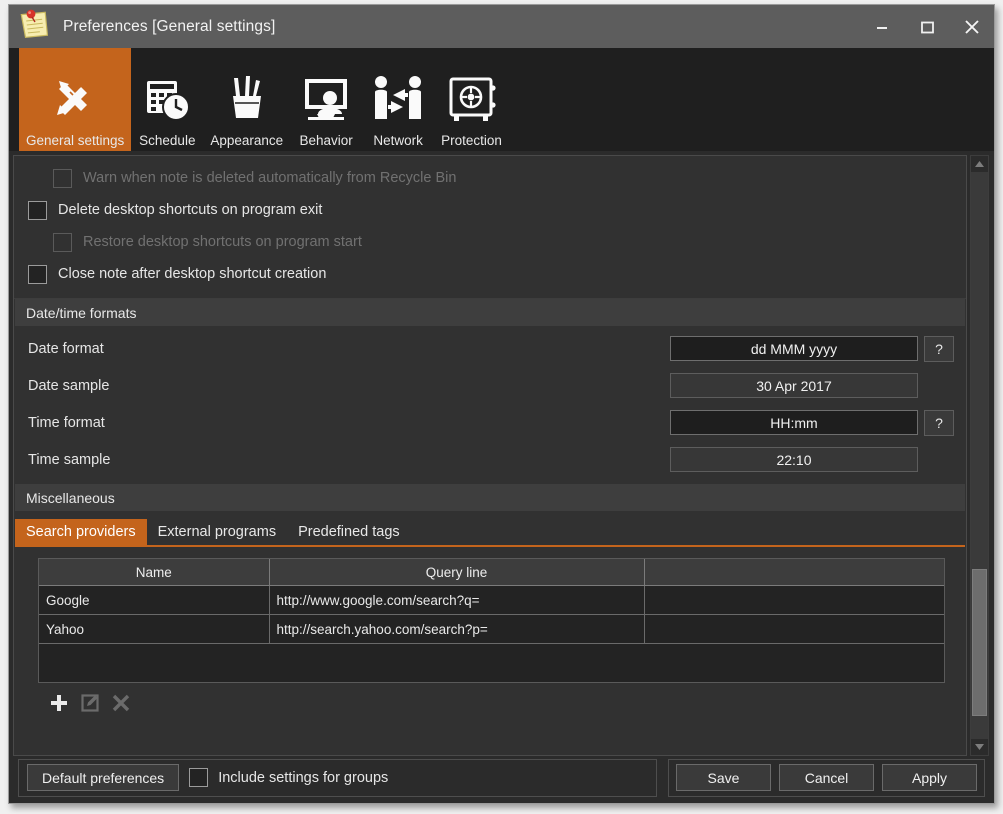 This screenshot has width=1003, height=814. I want to click on bottom-right-group: Save Cancel Apply, so click(826, 777).